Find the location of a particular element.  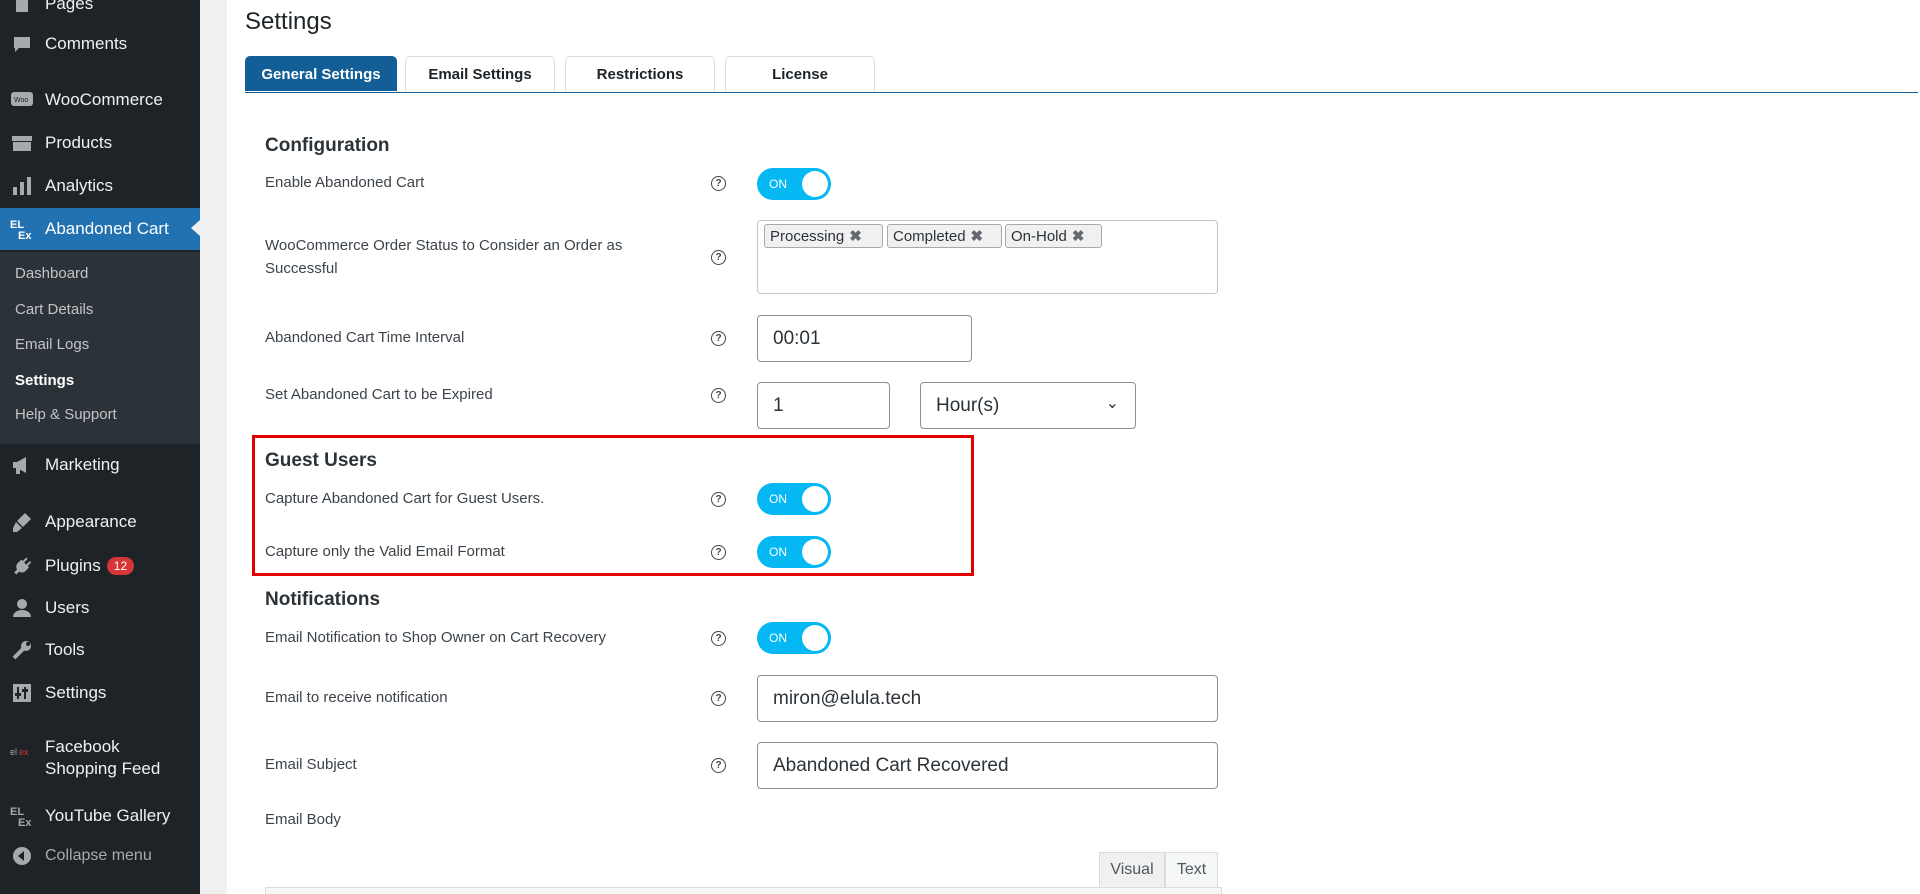

sidebar-item-label: Analytics is located at coordinates (79, 185).